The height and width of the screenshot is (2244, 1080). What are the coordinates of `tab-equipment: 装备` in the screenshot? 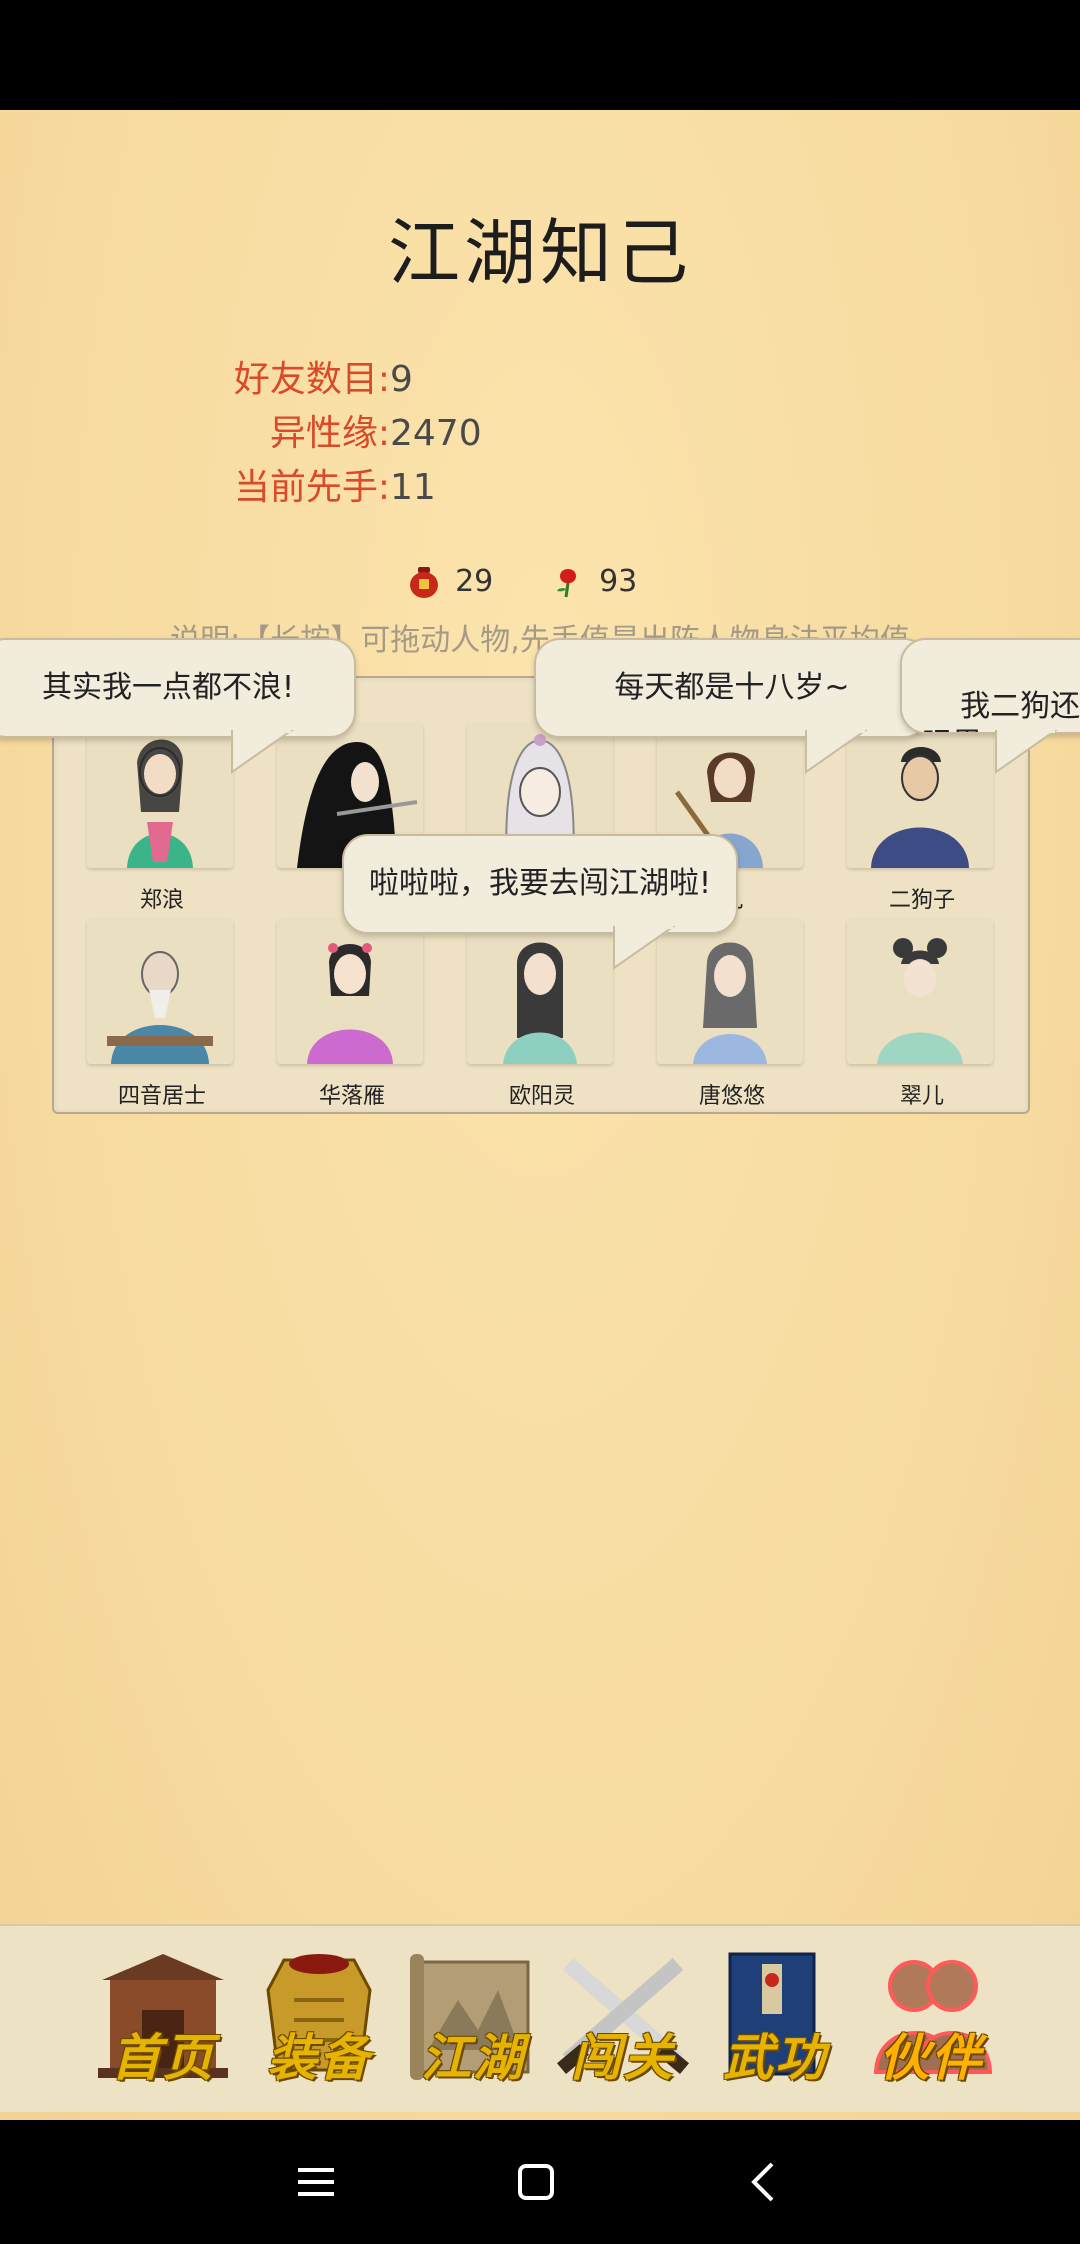 It's located at (319, 2020).